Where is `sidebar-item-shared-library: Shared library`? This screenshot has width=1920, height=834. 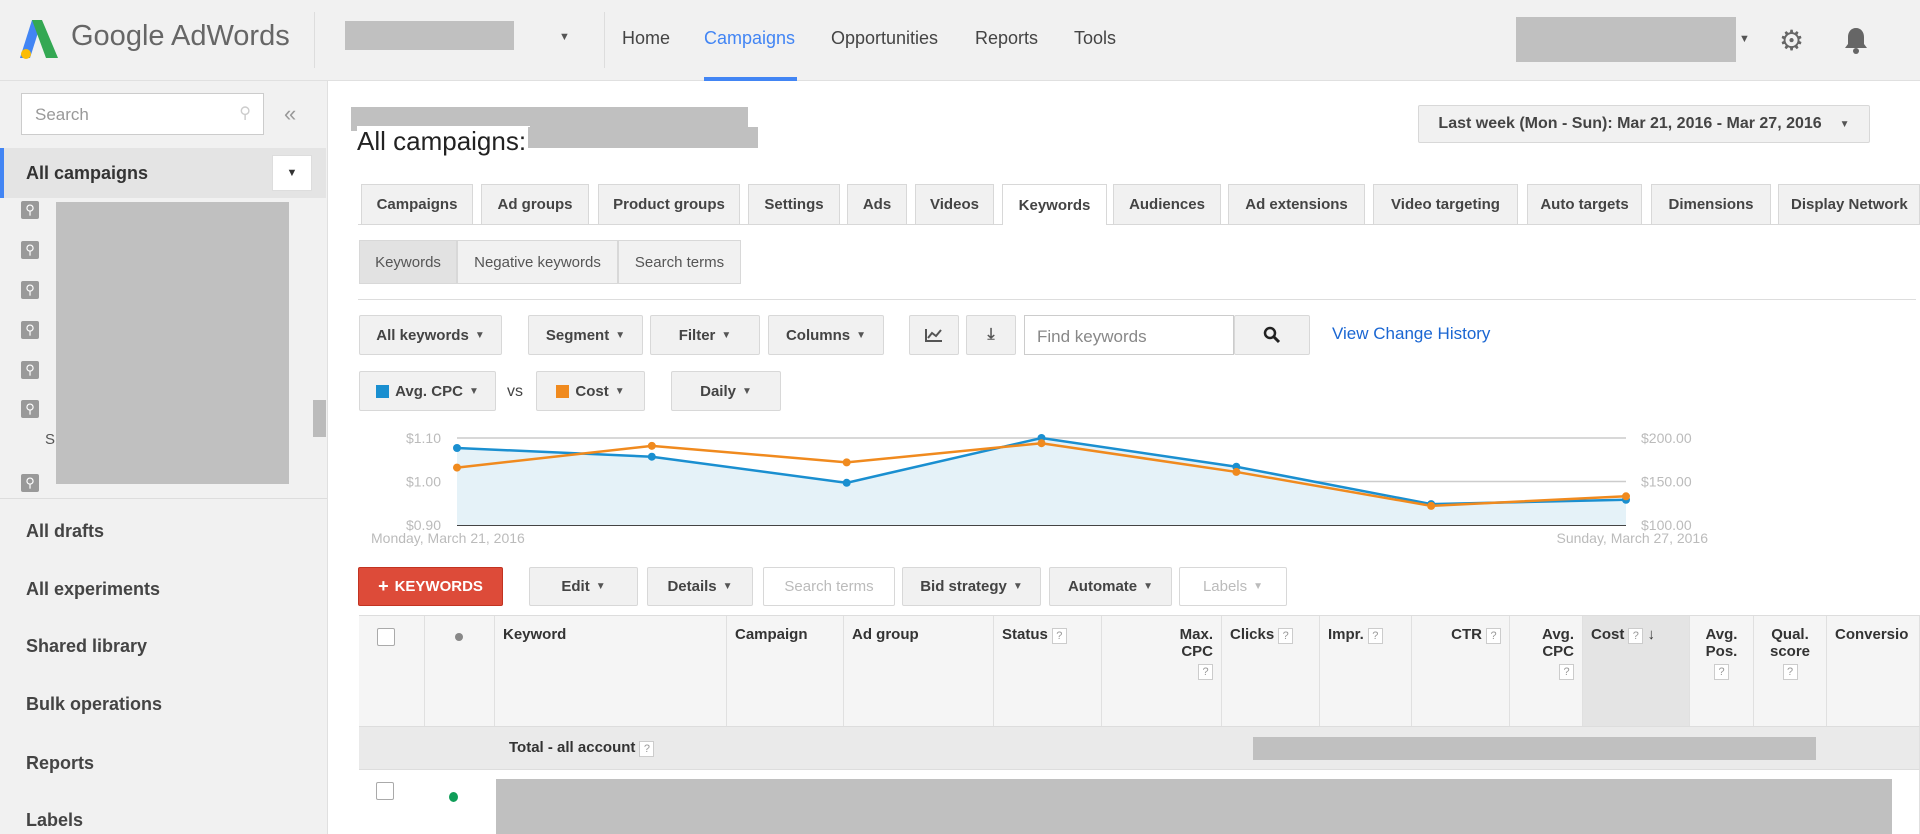
sidebar-item-shared-library: Shared library is located at coordinates (86, 646).